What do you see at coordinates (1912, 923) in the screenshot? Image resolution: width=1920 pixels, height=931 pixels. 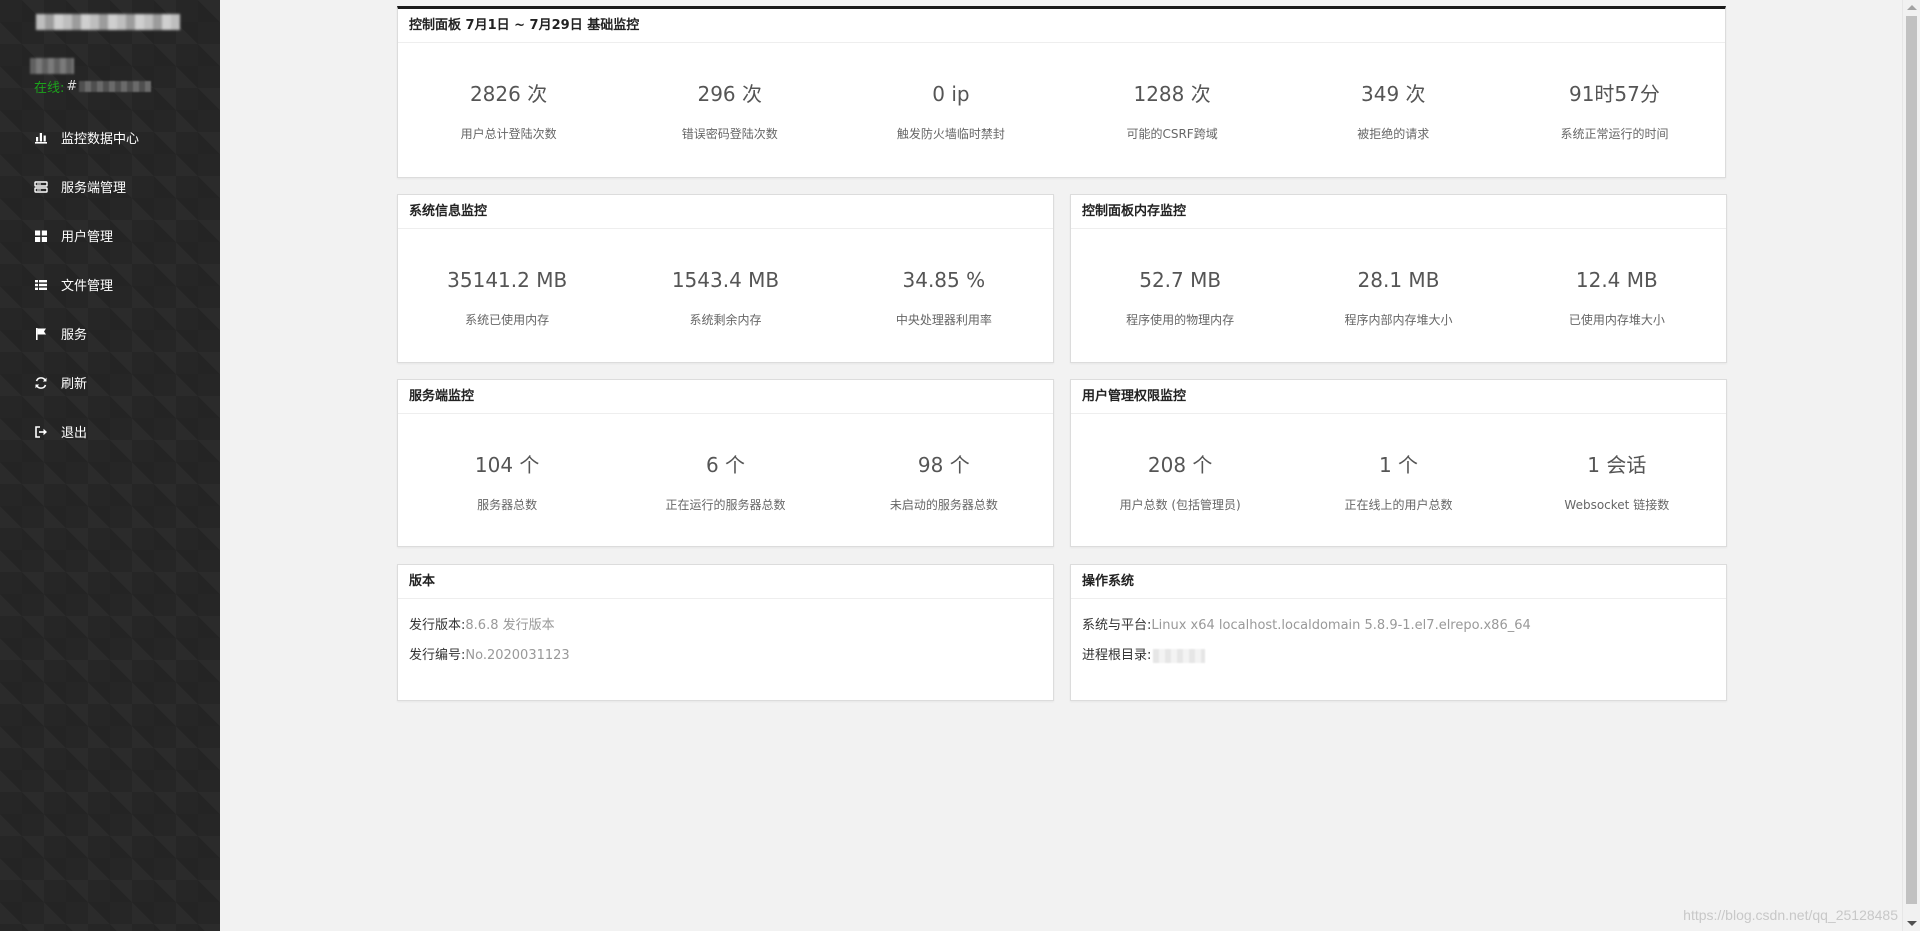 I see `scroll-down-arrow-icon` at bounding box center [1912, 923].